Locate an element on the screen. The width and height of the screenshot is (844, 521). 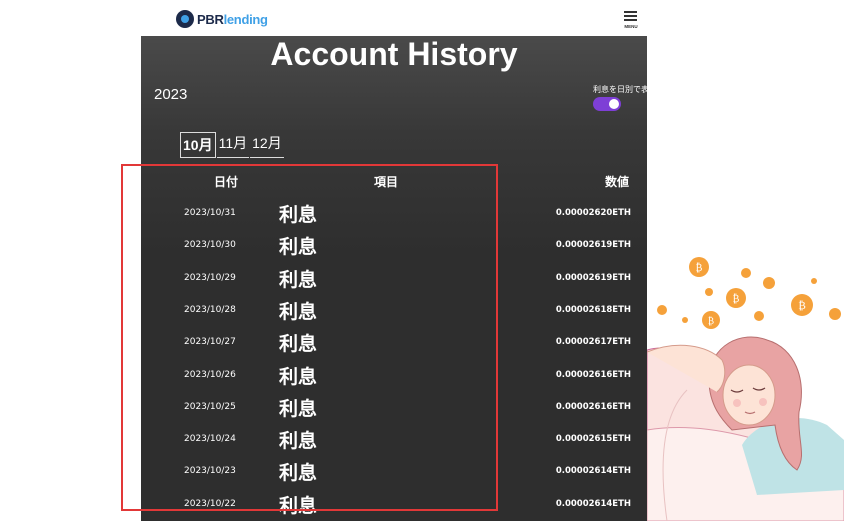
top-bar: PBRlending MENU is located at coordinates (394, 18).